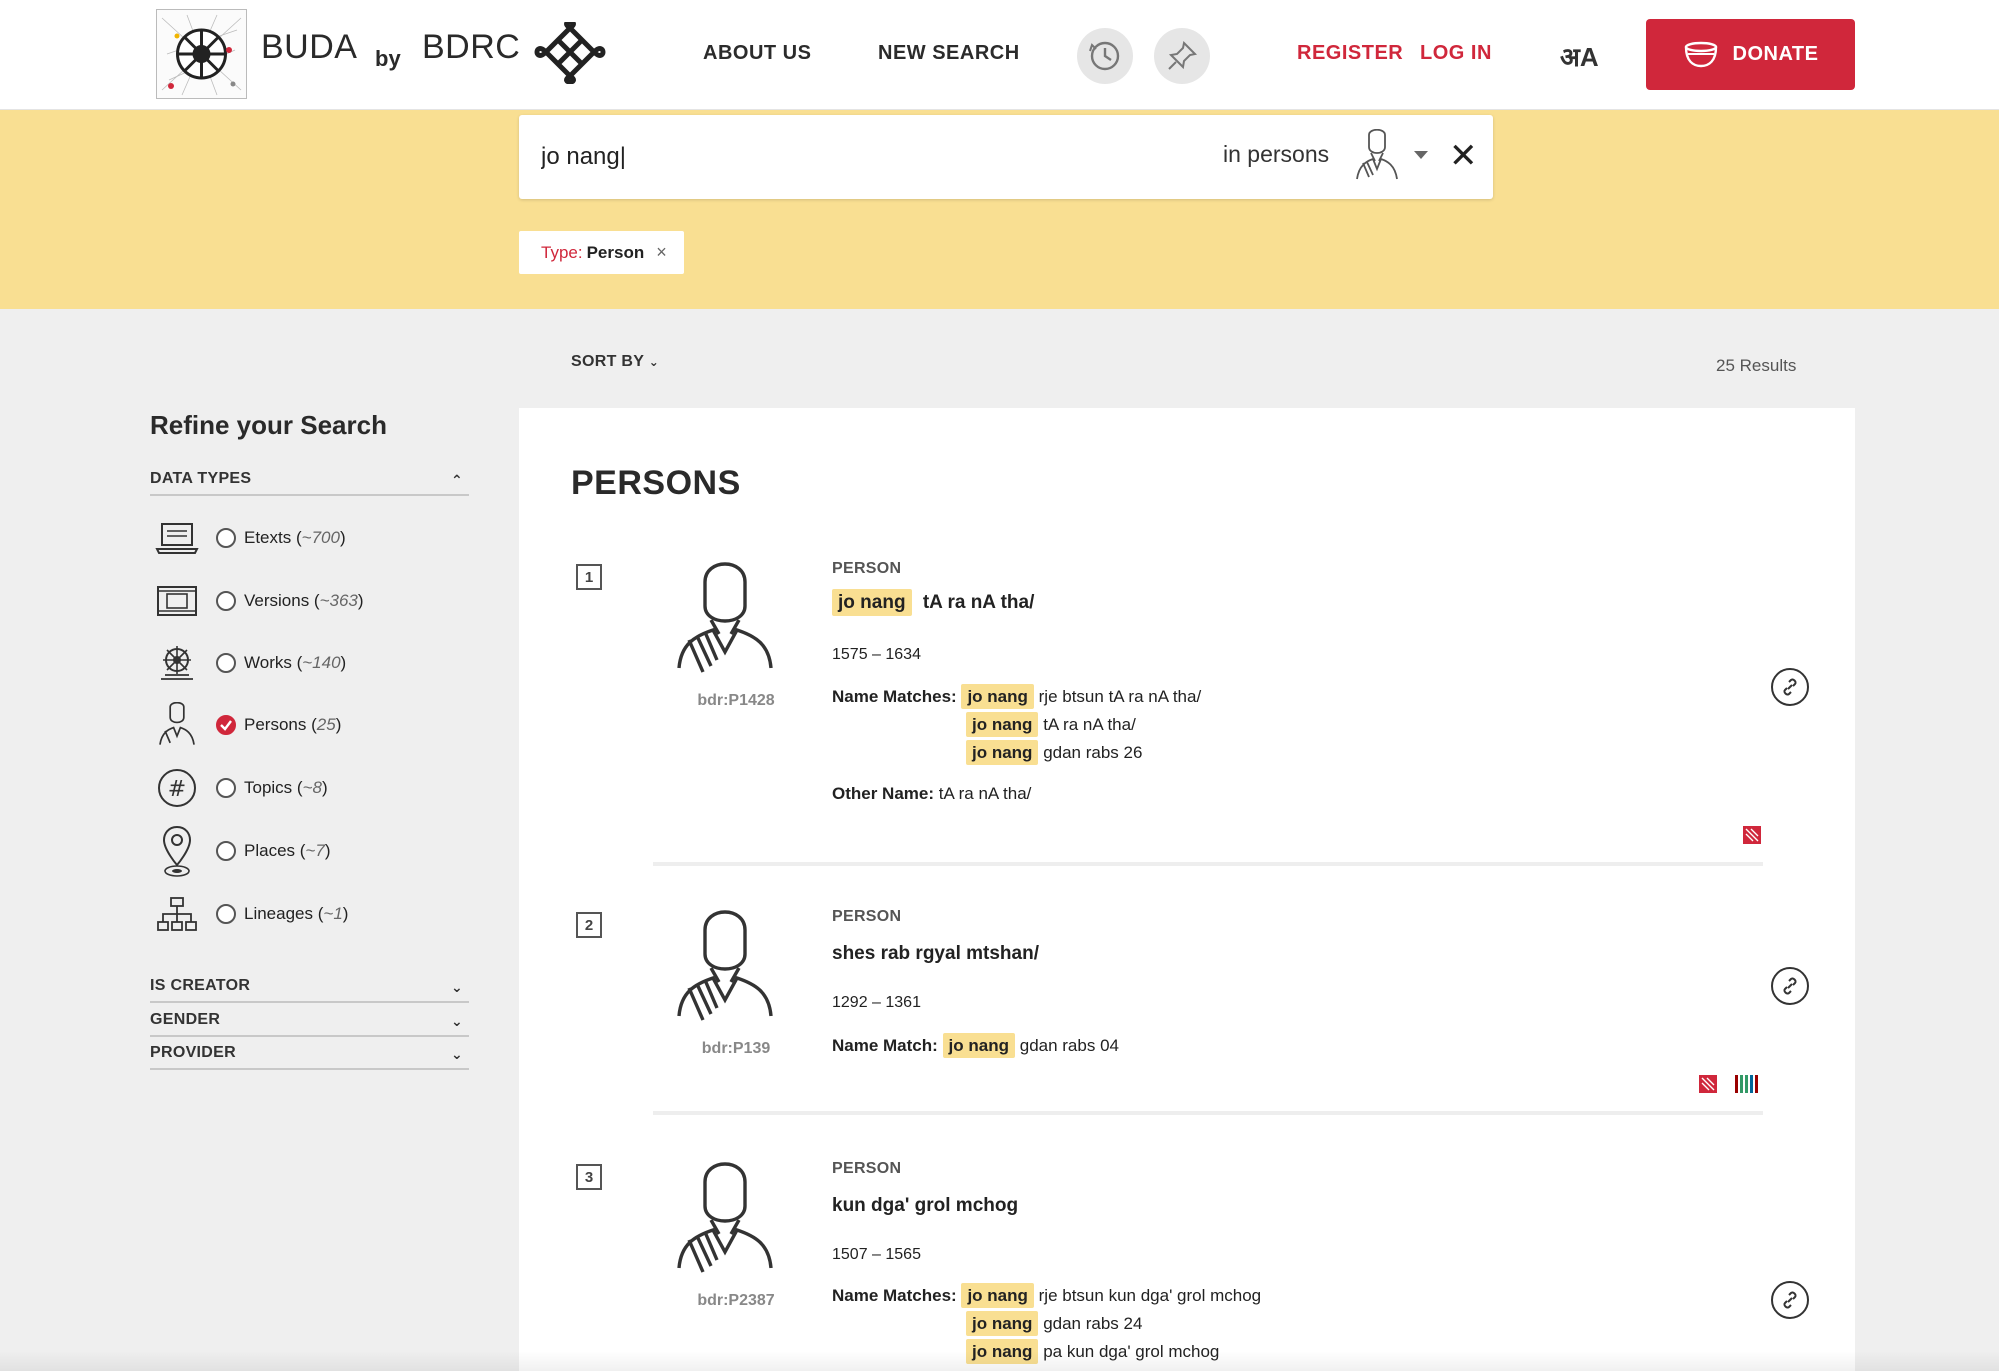 Image resolution: width=1999 pixels, height=1371 pixels. I want to click on refine-title: Refine your Search, so click(268, 425).